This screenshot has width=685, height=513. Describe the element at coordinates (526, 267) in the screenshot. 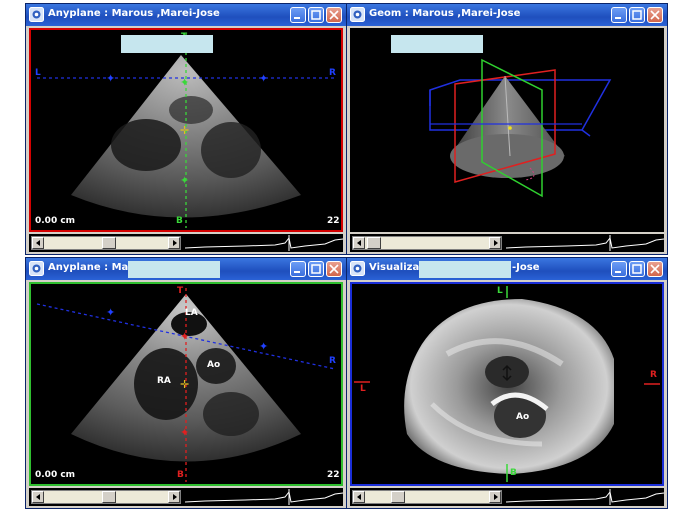

I see `window-title-end: -Jose` at that location.